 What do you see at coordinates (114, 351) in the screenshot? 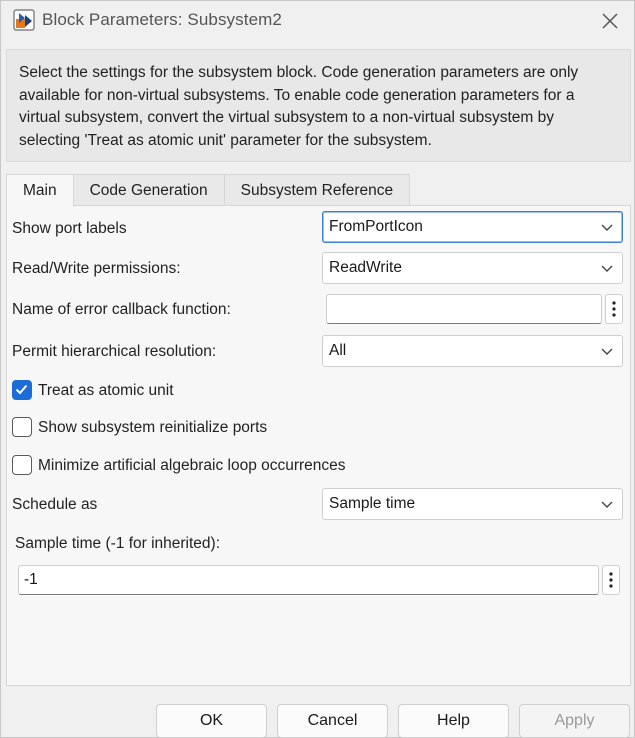
I see `hierarchical-resolution-label: Permit hierarchical resolution:` at bounding box center [114, 351].